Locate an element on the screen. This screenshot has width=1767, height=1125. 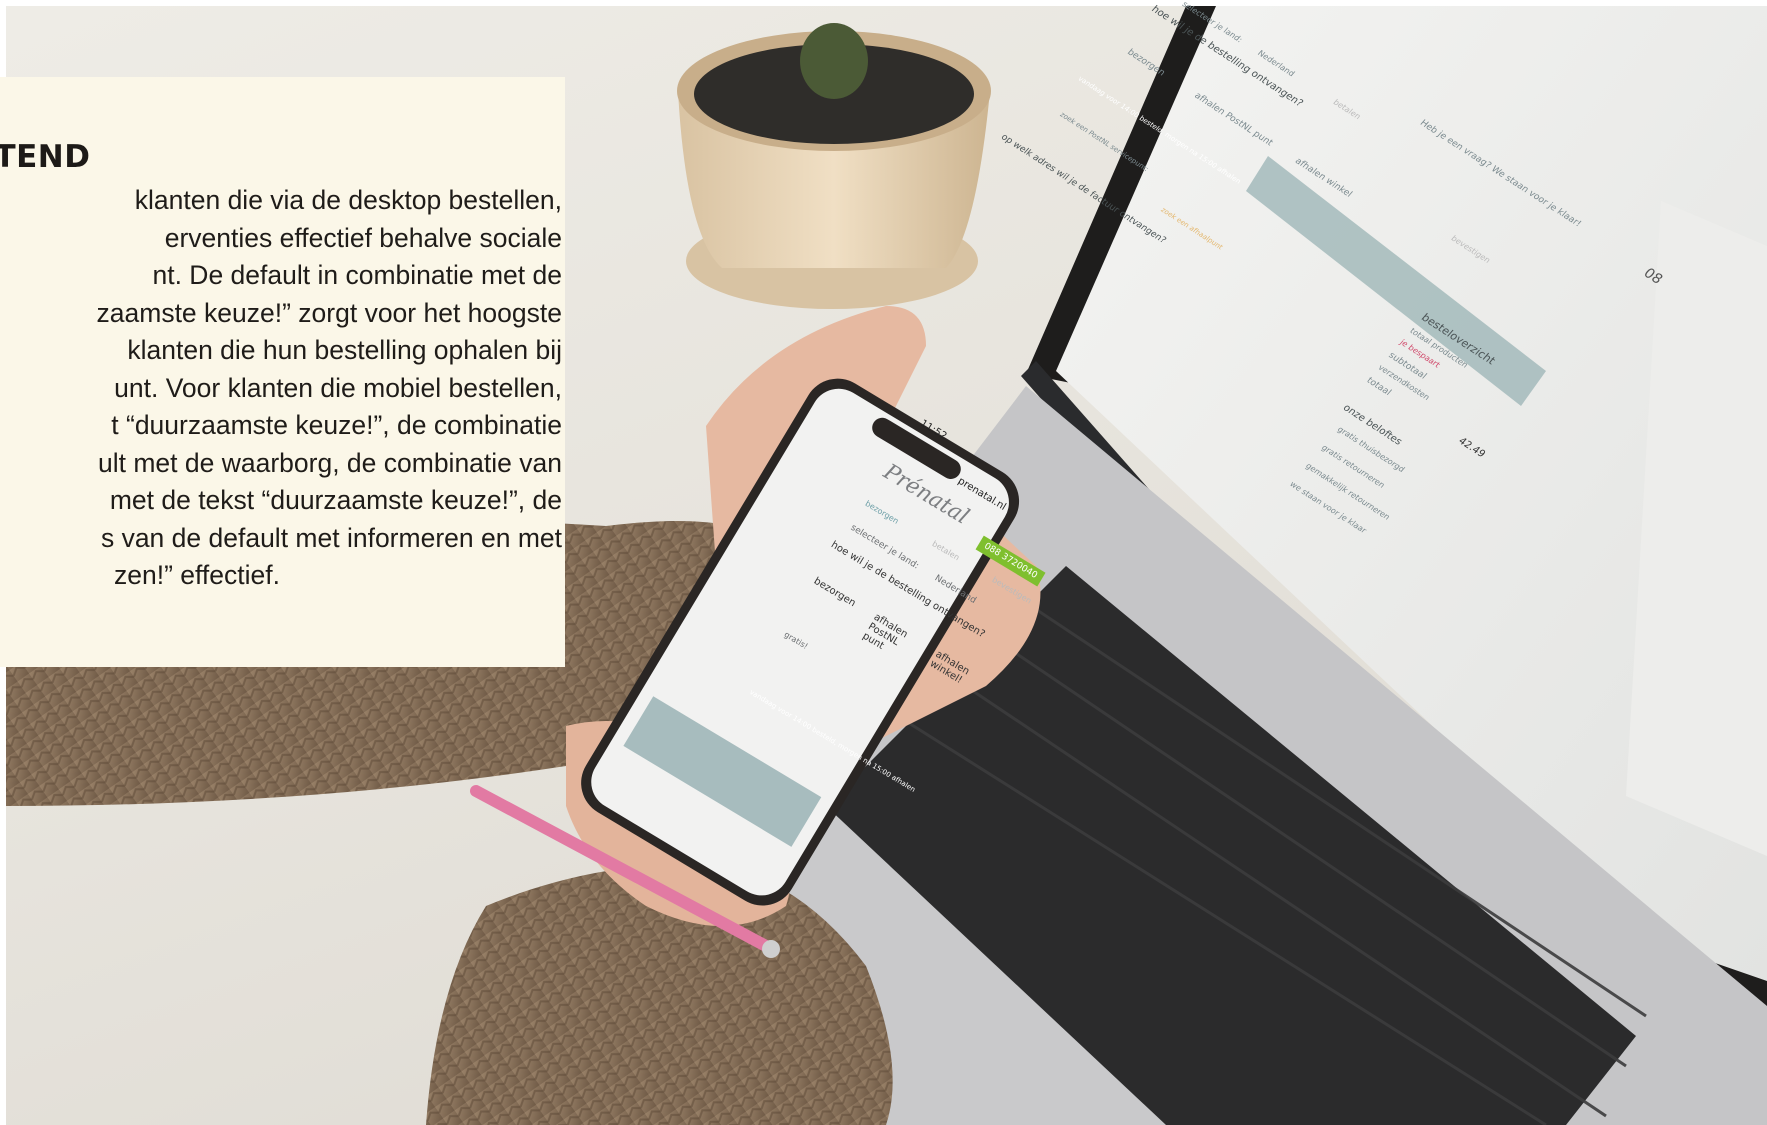
card-line: klanten die hun bestelling ophalen bij is located at coordinates (344, 350).